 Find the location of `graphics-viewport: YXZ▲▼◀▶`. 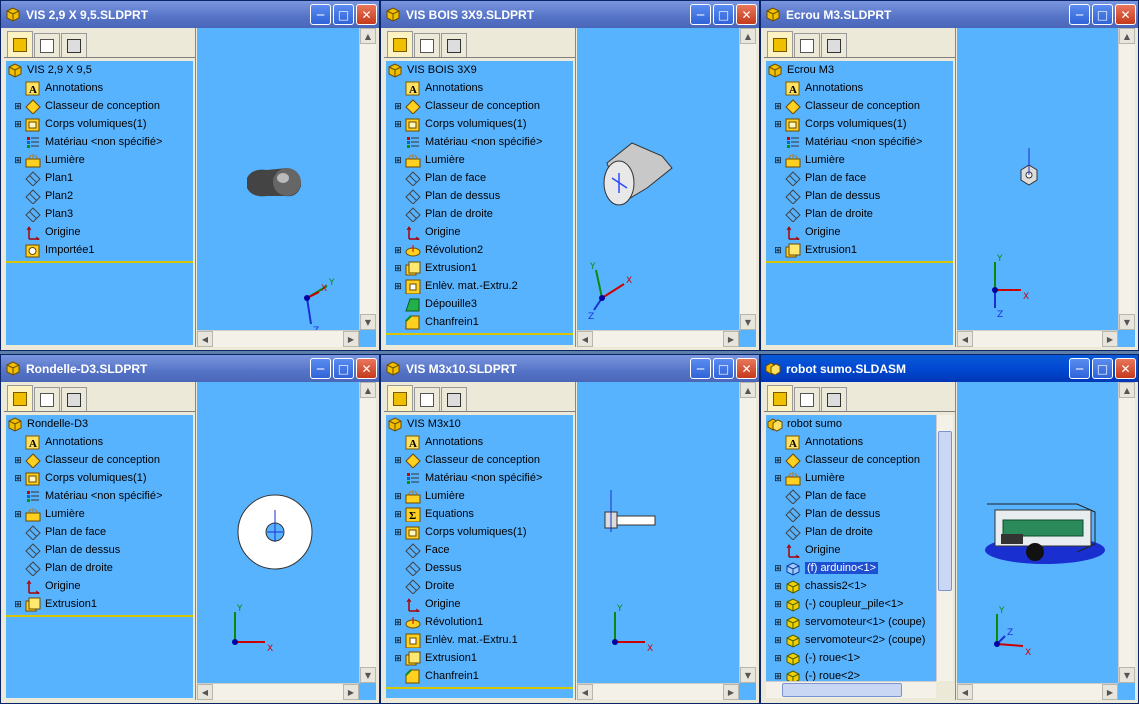

graphics-viewport: YXZ▲▼◀▶ is located at coordinates (666, 187).